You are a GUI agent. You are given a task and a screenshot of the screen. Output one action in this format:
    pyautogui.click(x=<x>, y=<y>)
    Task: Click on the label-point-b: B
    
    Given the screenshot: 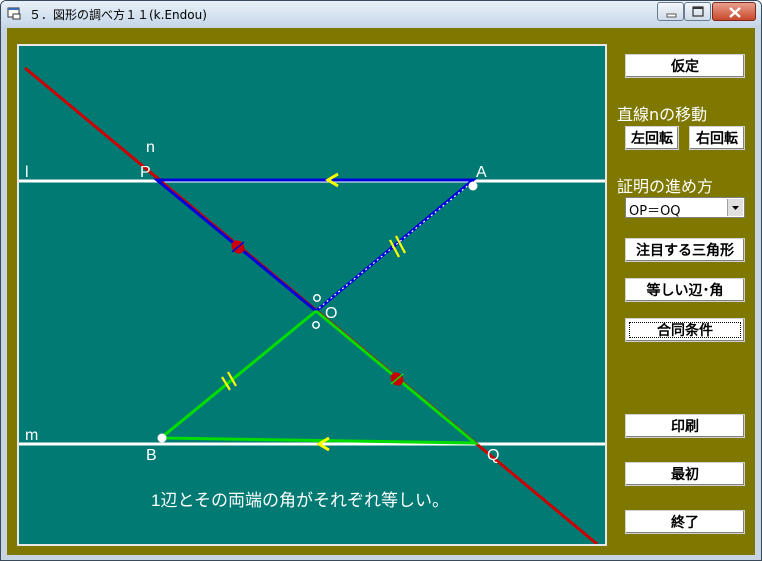 What is the action you would take?
    pyautogui.click(x=151, y=455)
    